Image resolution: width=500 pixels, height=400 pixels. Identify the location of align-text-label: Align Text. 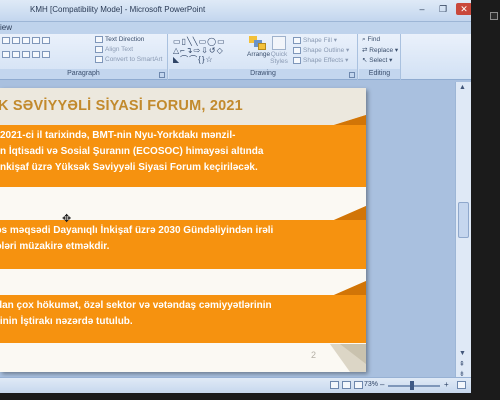
(119, 50).